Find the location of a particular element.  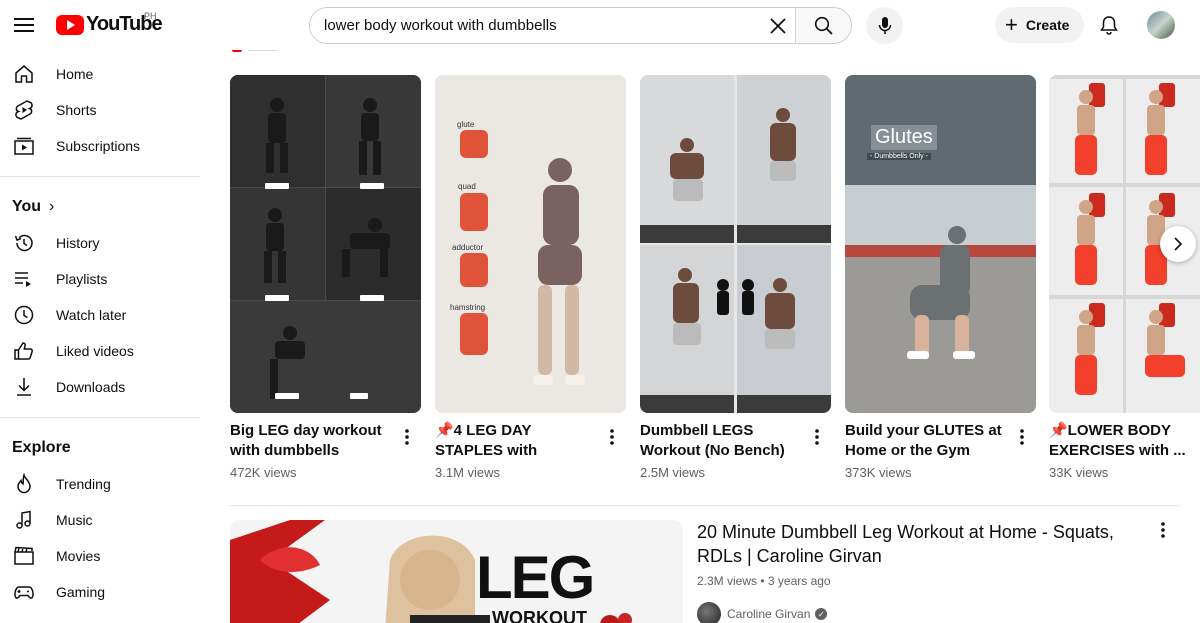

sidebar-item-home: Home is located at coordinates (100, 74).